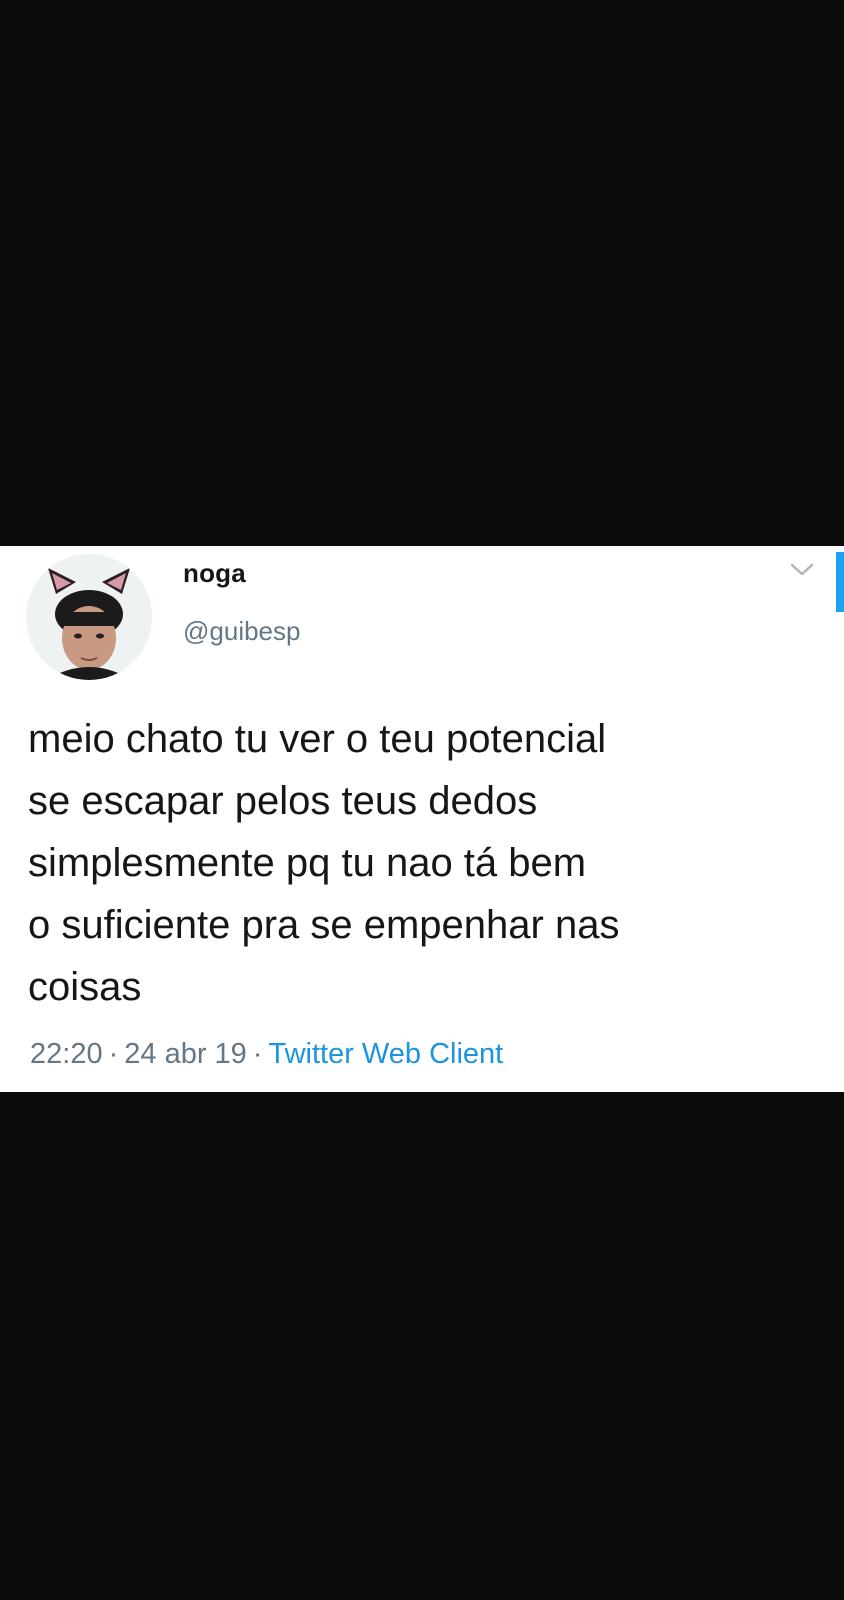  What do you see at coordinates (85, 987) in the screenshot?
I see `tweet-text-line: coisas` at bounding box center [85, 987].